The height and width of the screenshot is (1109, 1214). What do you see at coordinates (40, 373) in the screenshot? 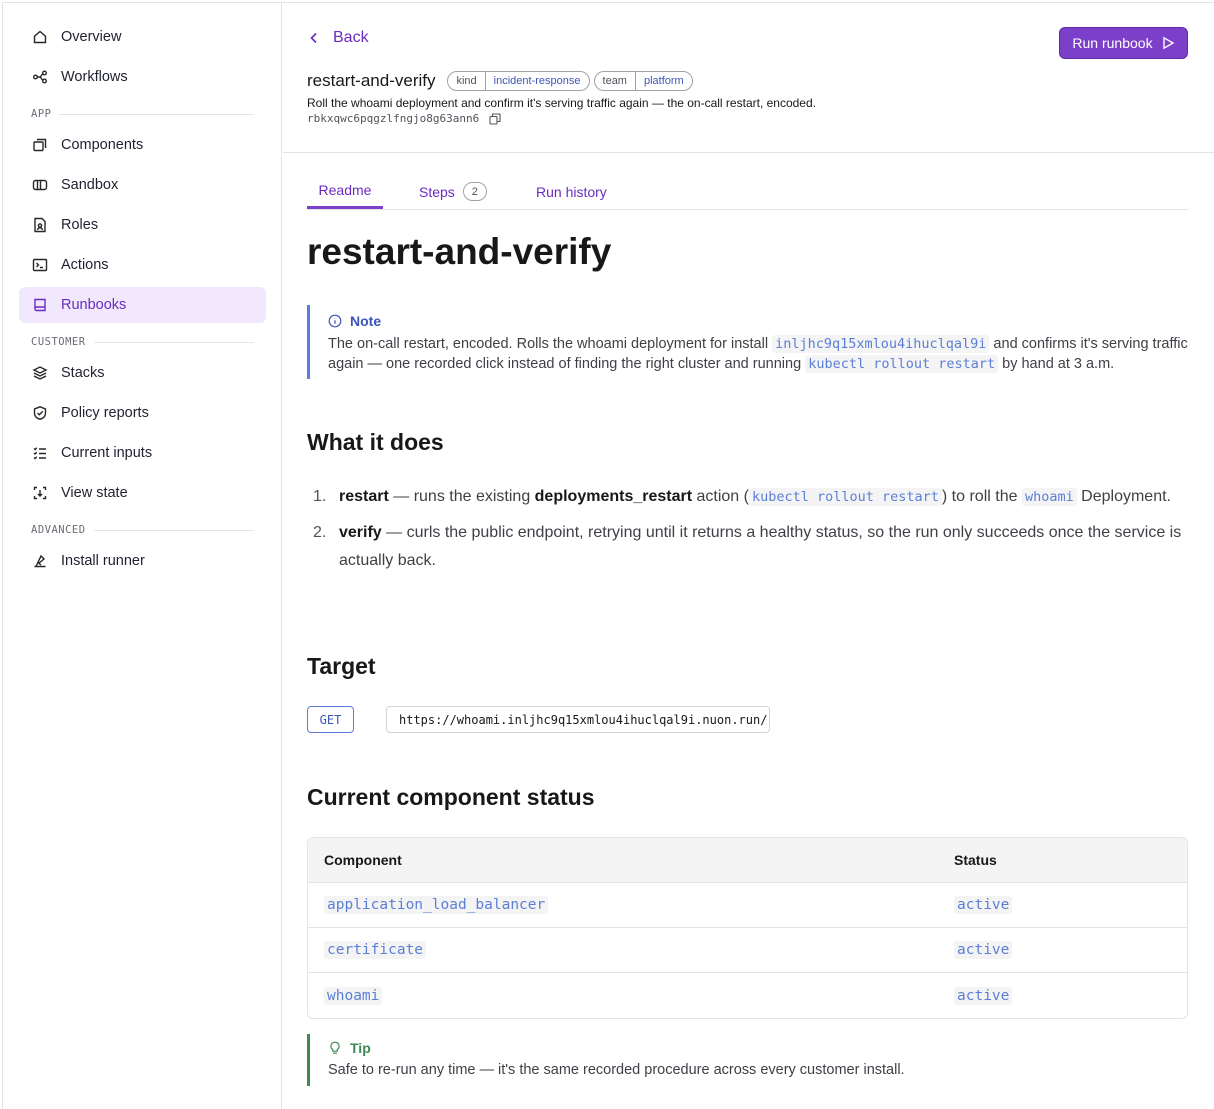
I see `layers-icon` at bounding box center [40, 373].